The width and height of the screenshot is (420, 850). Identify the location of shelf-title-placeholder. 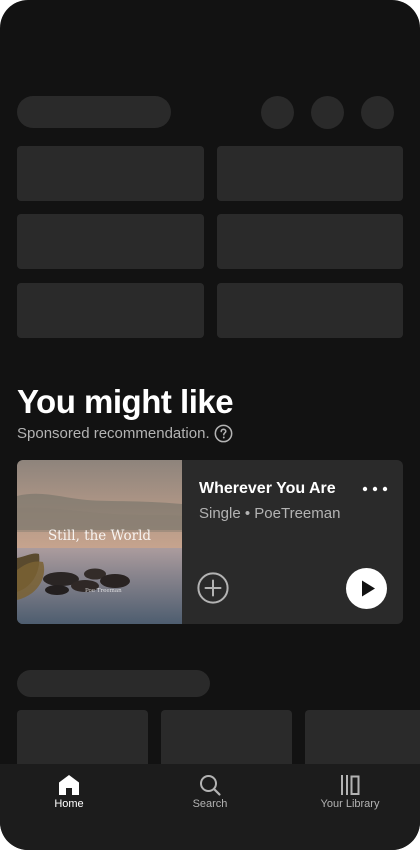
(113, 683).